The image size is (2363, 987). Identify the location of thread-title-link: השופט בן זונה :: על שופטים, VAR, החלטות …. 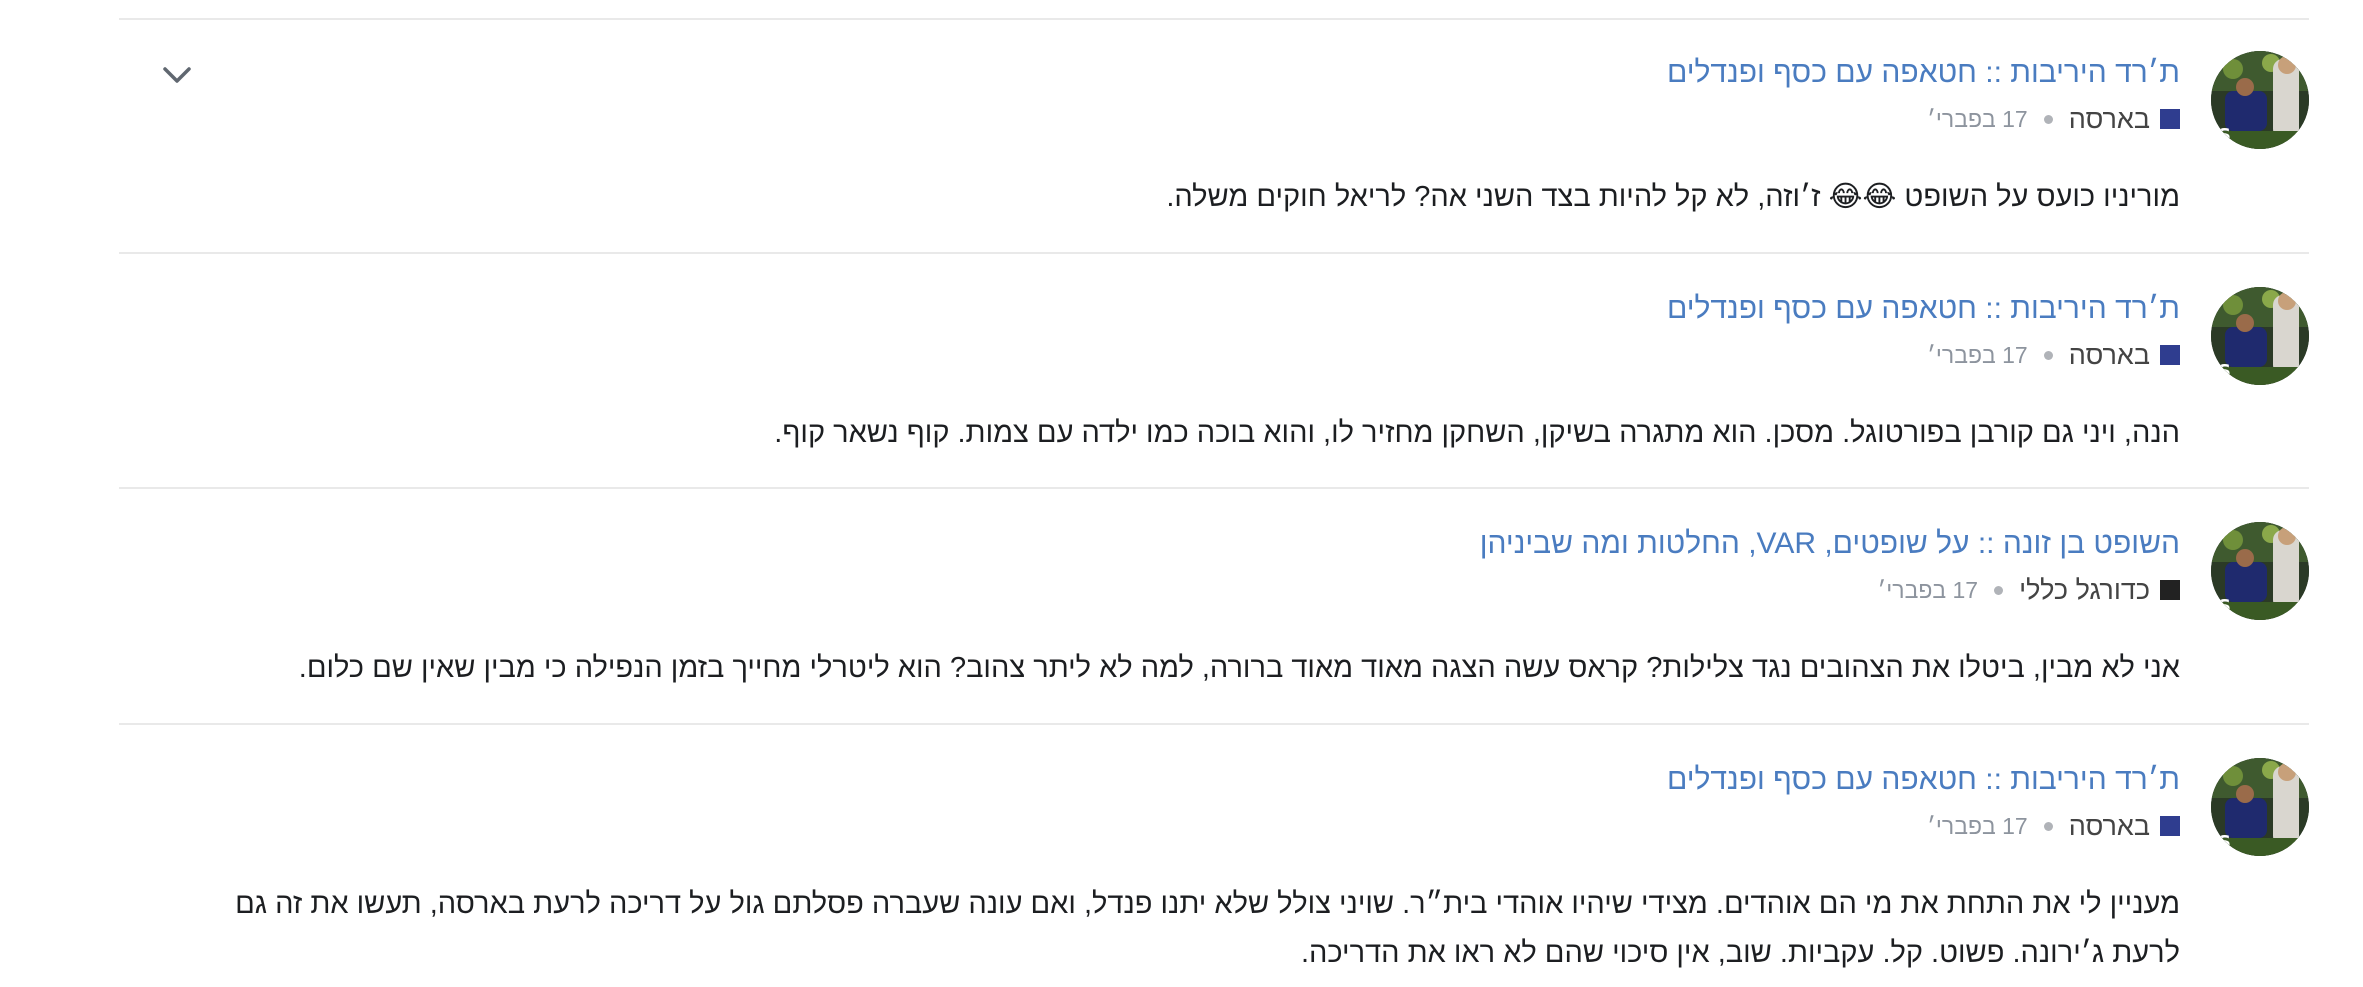
(1830, 544).